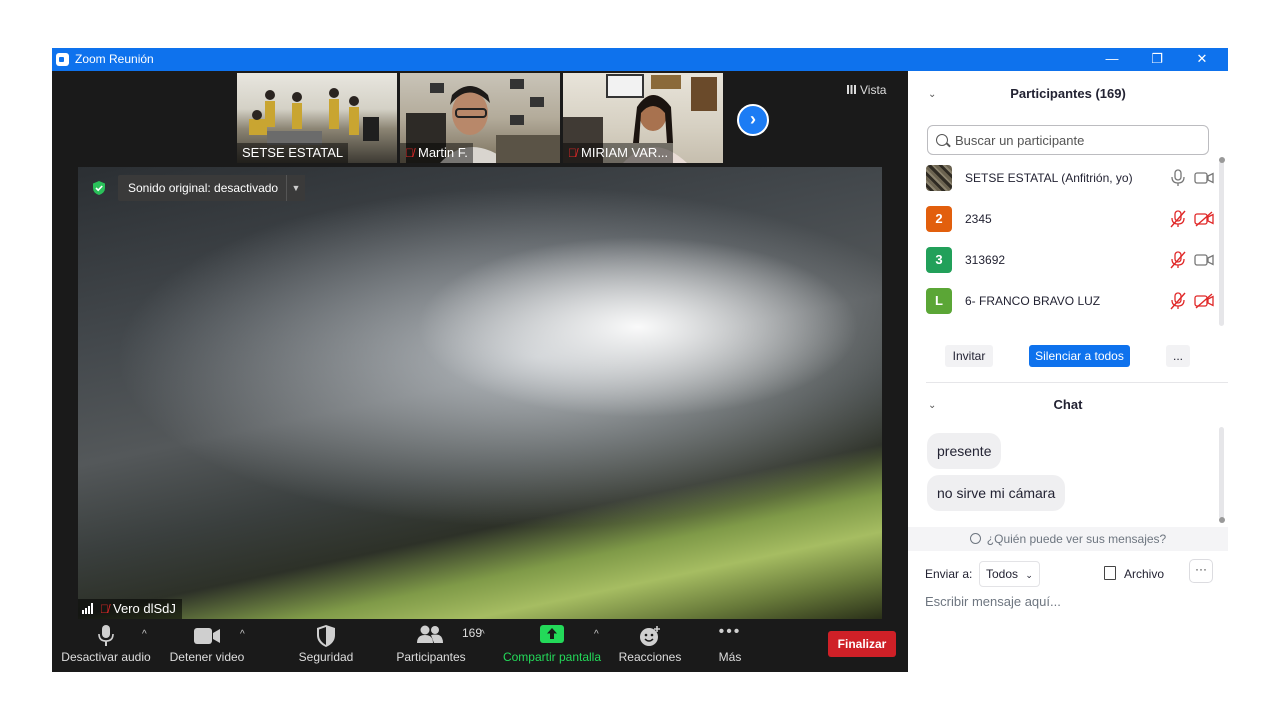 This screenshot has width=1280, height=720. I want to click on search-icon, so click(942, 140).